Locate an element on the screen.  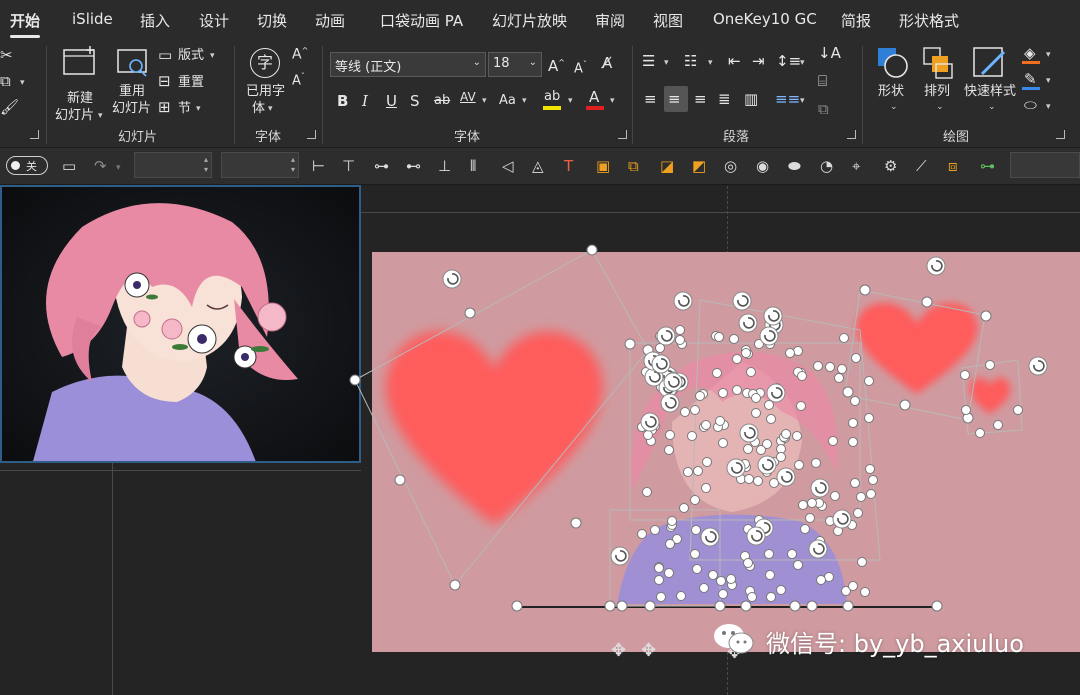
section-button: 节 is located at coordinates (184, 108).